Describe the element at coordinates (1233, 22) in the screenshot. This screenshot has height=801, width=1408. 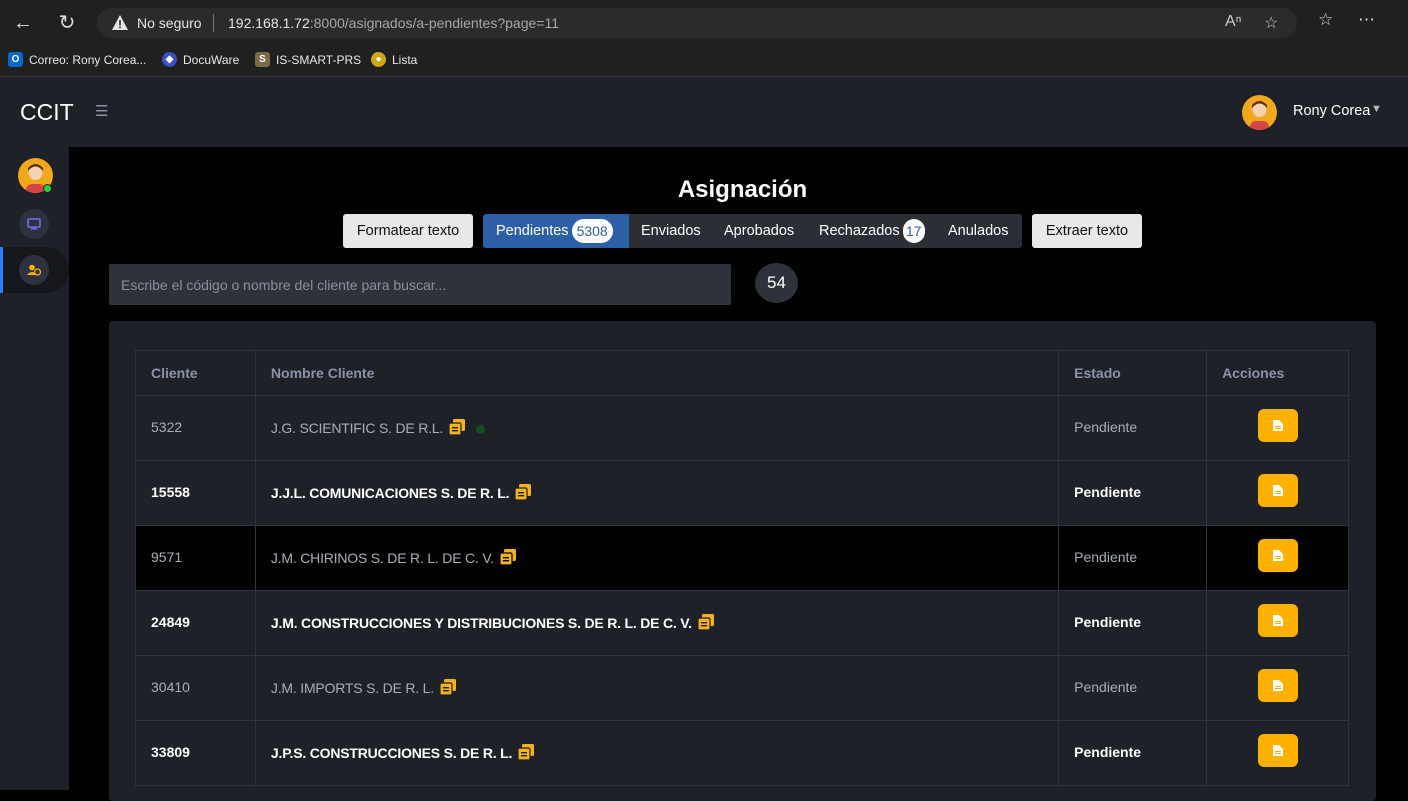
I see `read-aloud-icon: Aⁿ` at that location.